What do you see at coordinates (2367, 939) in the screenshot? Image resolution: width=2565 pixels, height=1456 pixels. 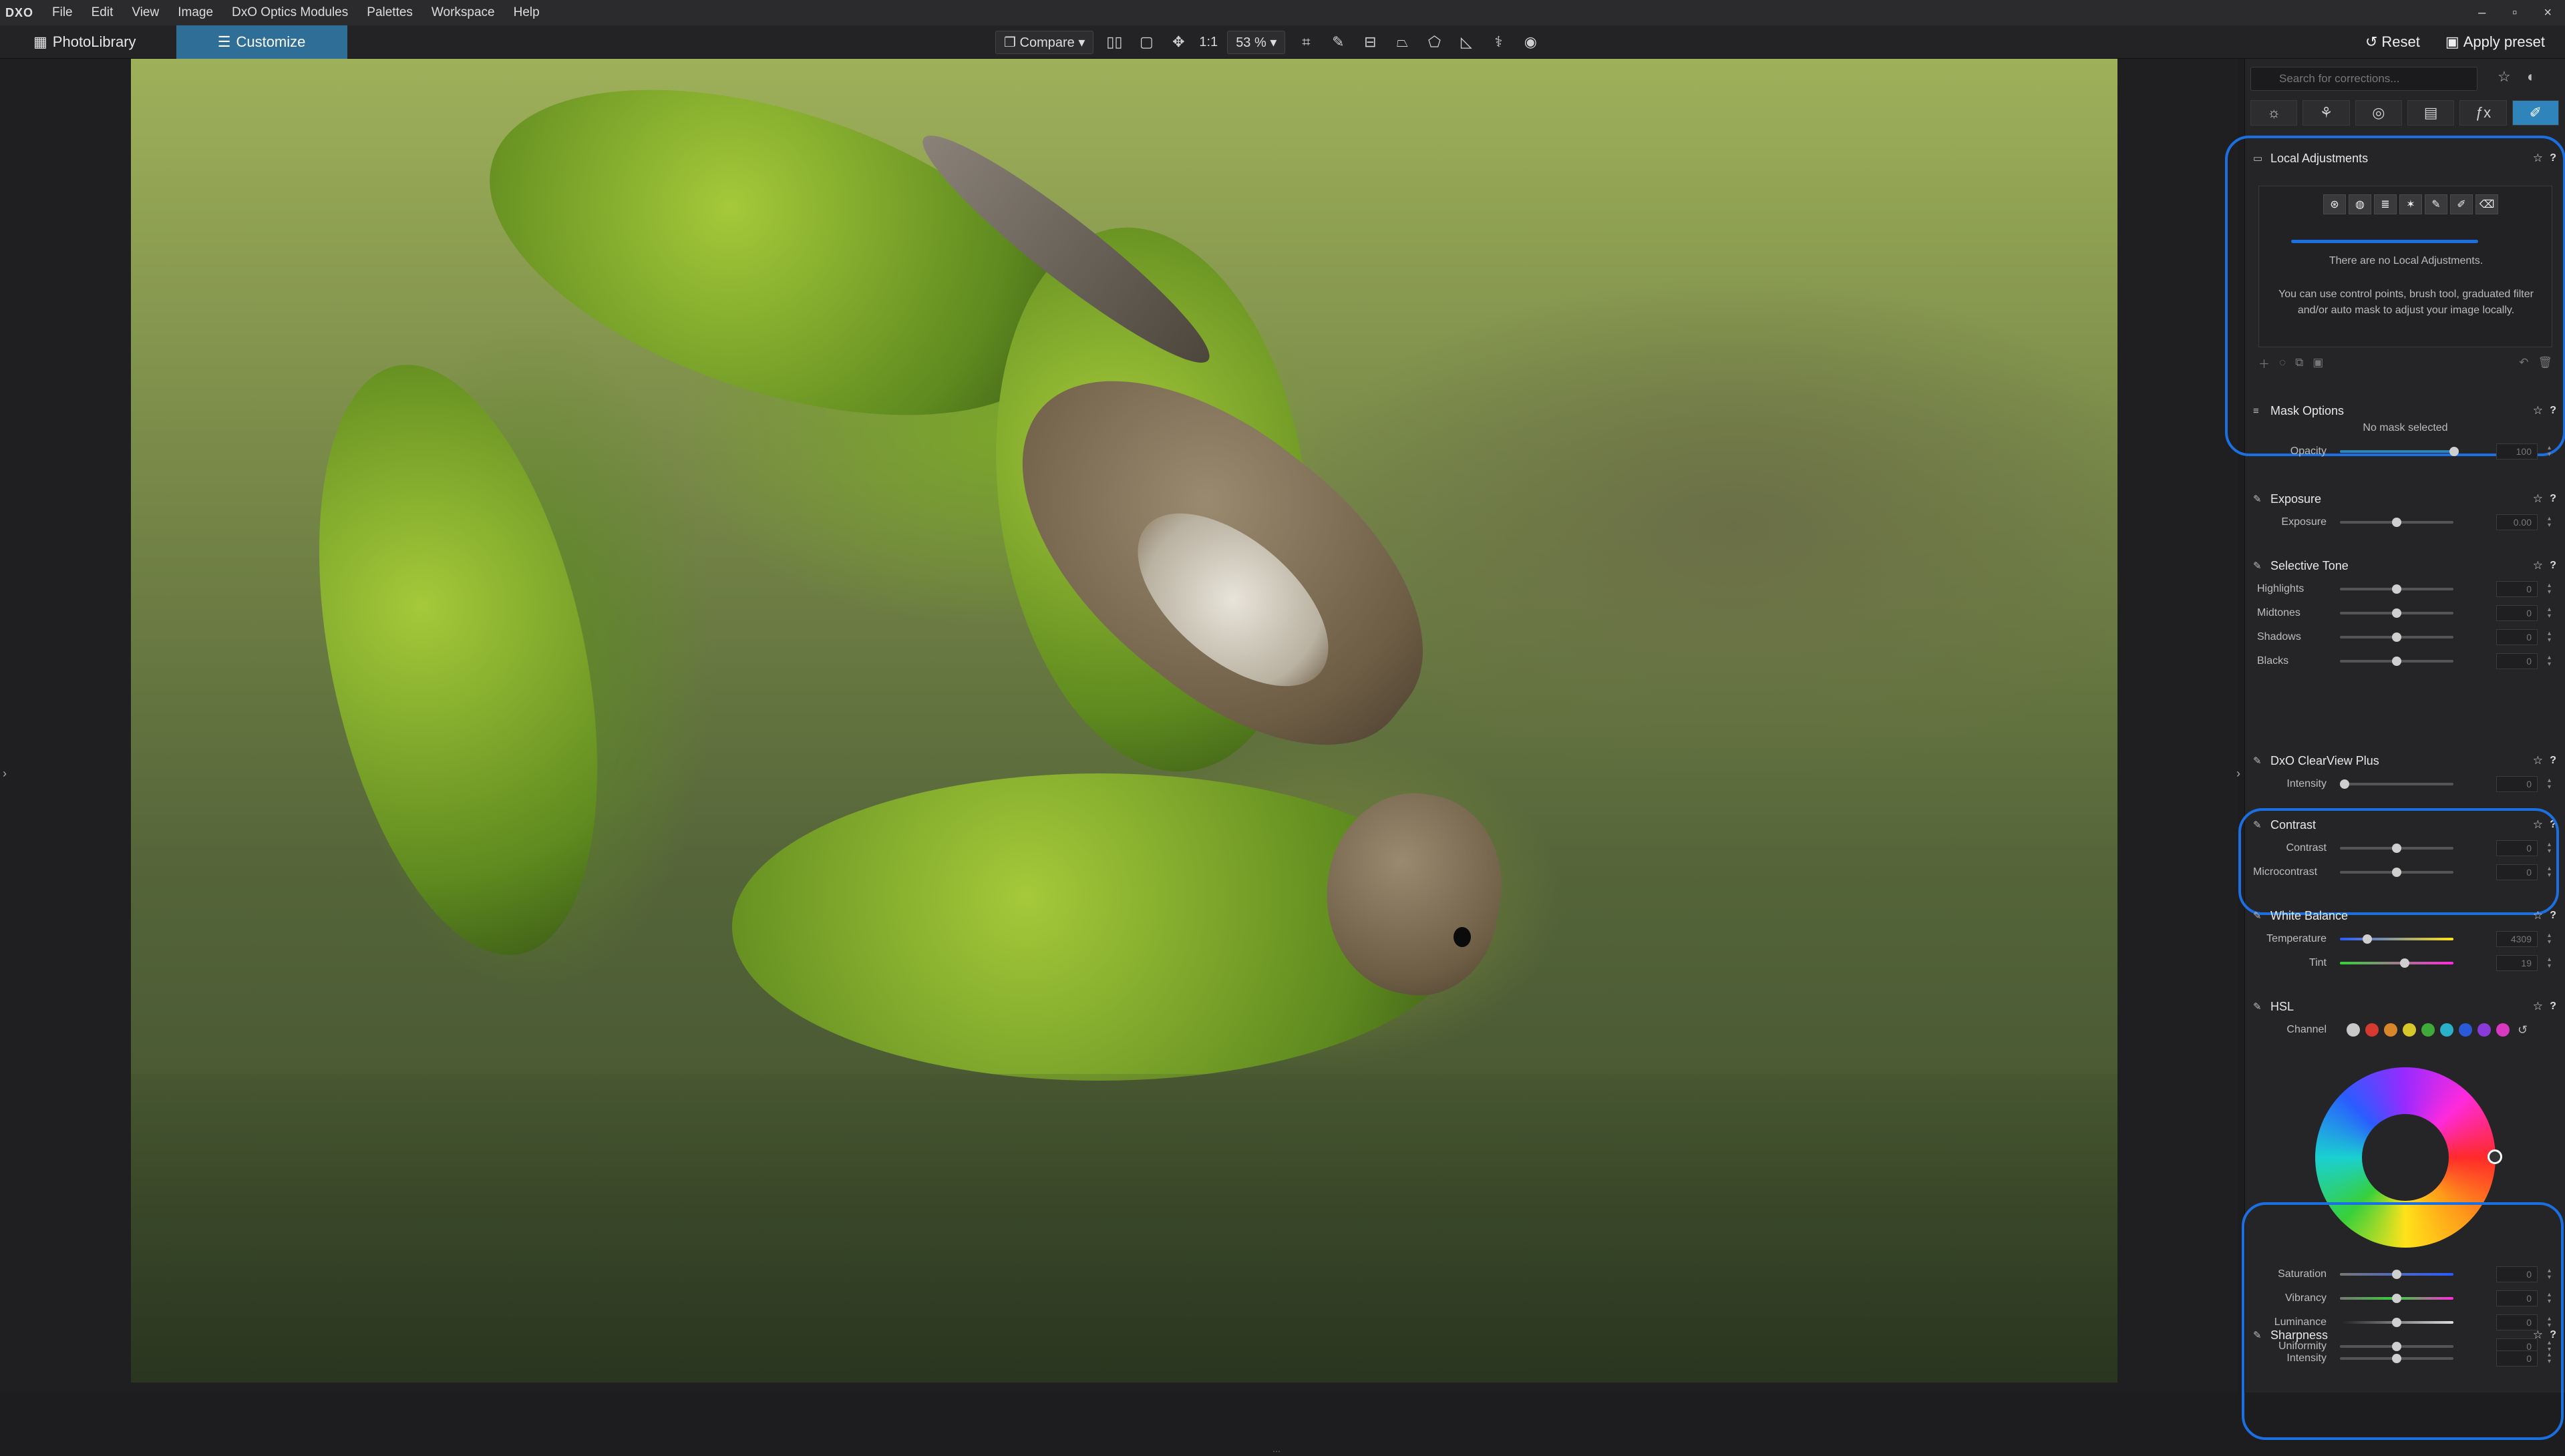 I see `temperature-knob` at bounding box center [2367, 939].